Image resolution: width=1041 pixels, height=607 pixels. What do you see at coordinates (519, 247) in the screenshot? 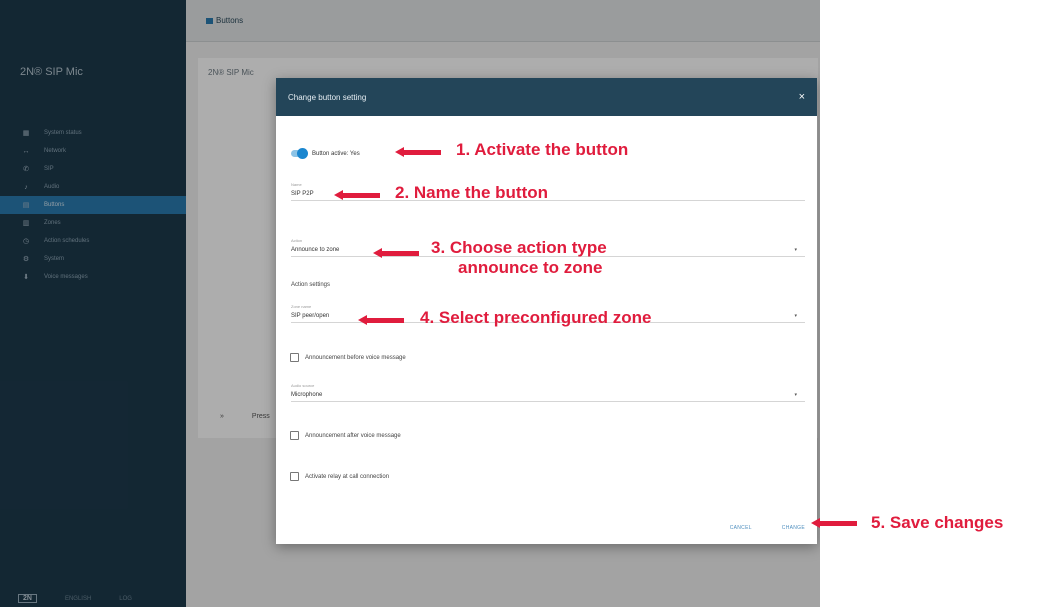
I see `annotation-step-3: 3. Choose action type` at bounding box center [519, 247].